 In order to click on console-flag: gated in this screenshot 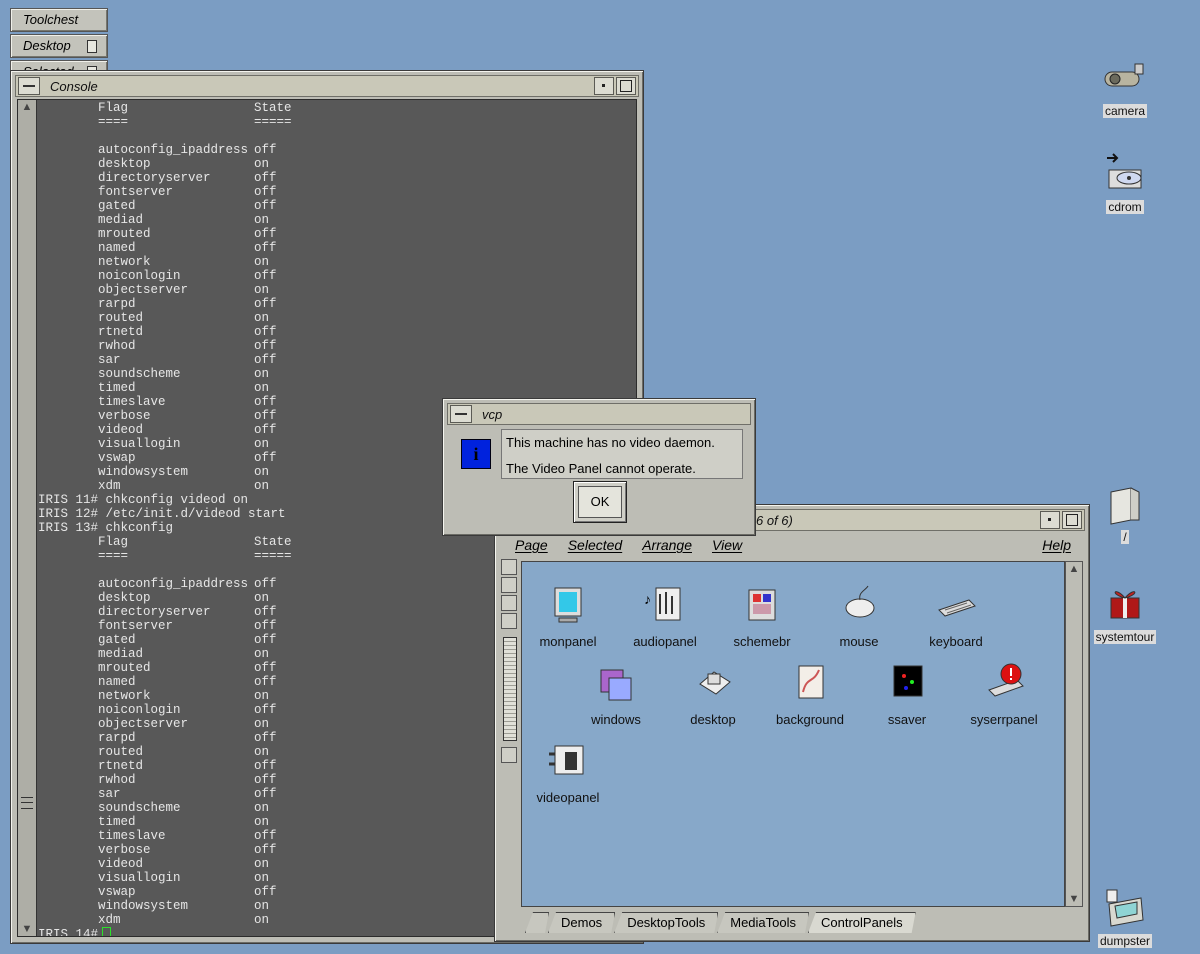, I will do `click(117, 206)`.